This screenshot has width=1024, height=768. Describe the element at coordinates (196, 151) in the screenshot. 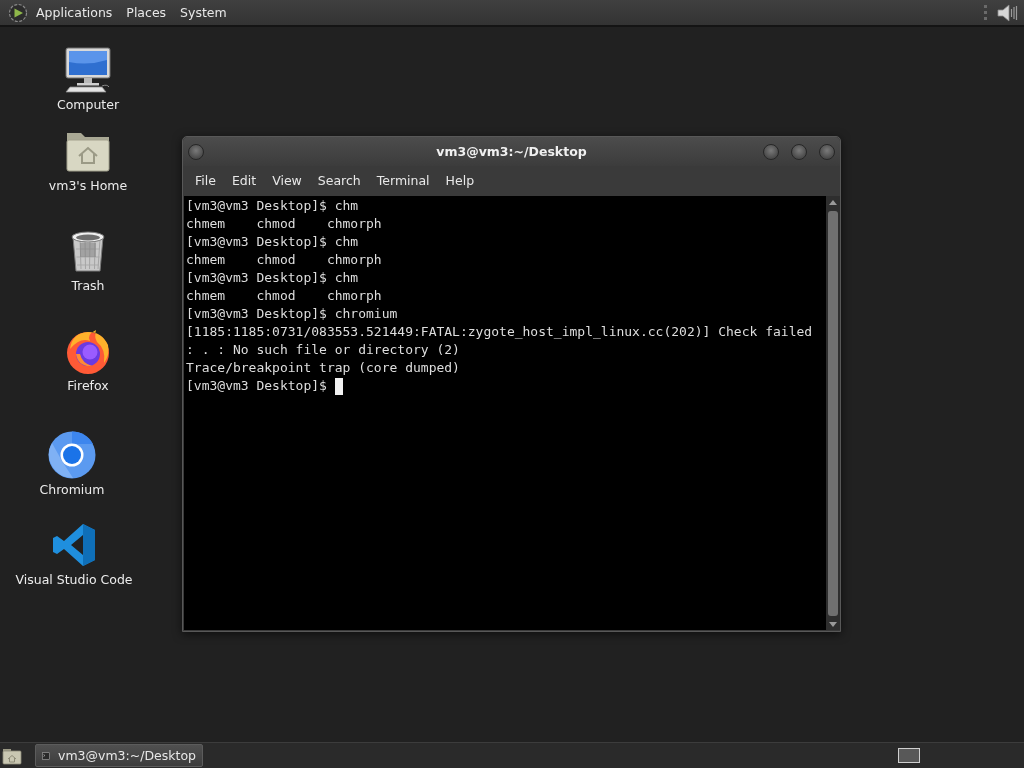

I see `window-menu-button` at that location.